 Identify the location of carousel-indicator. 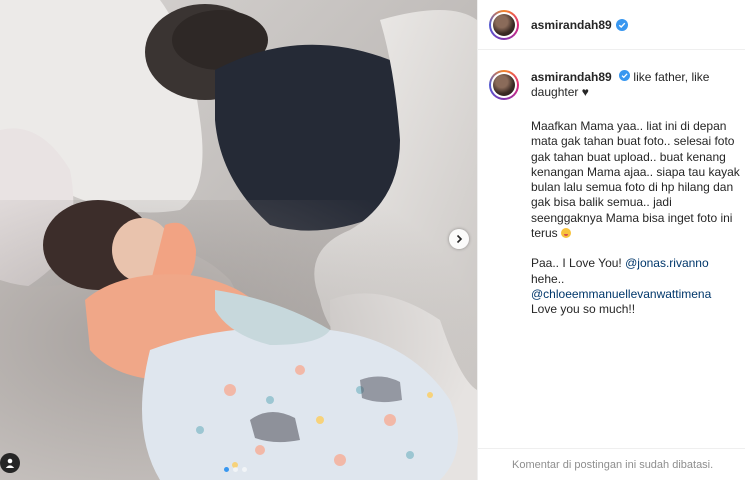
(235, 469).